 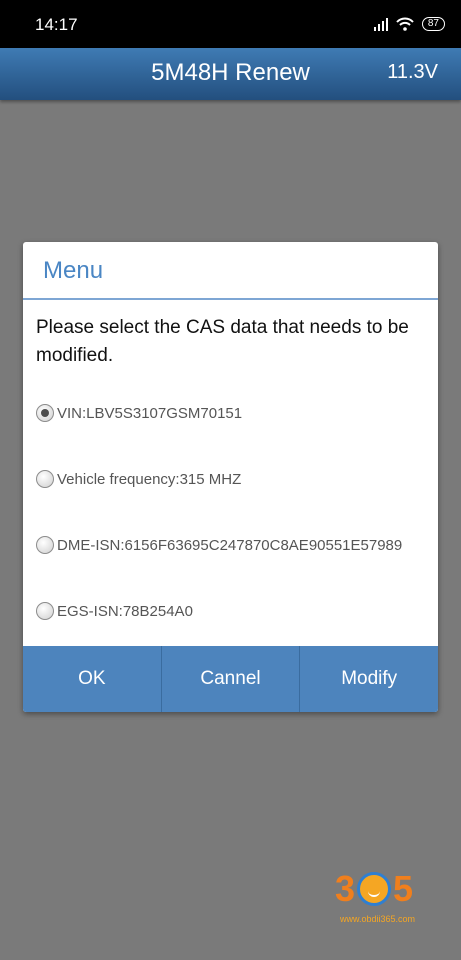 What do you see at coordinates (149, 479) in the screenshot?
I see `option-label: Vehicle frequency:315 MHZ` at bounding box center [149, 479].